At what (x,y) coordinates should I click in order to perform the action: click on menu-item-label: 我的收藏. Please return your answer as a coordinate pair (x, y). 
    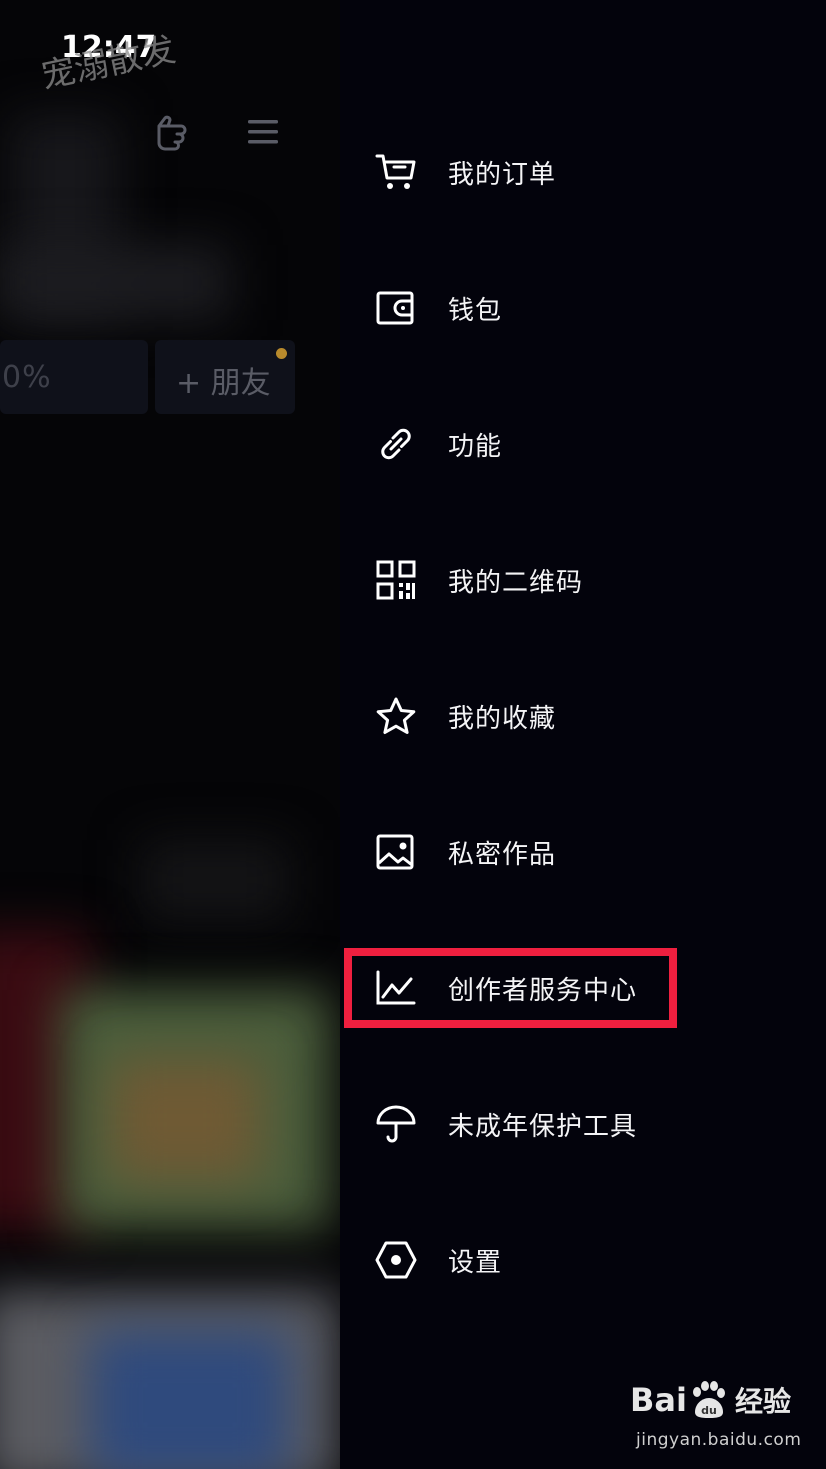
    Looking at the image, I should click on (502, 718).